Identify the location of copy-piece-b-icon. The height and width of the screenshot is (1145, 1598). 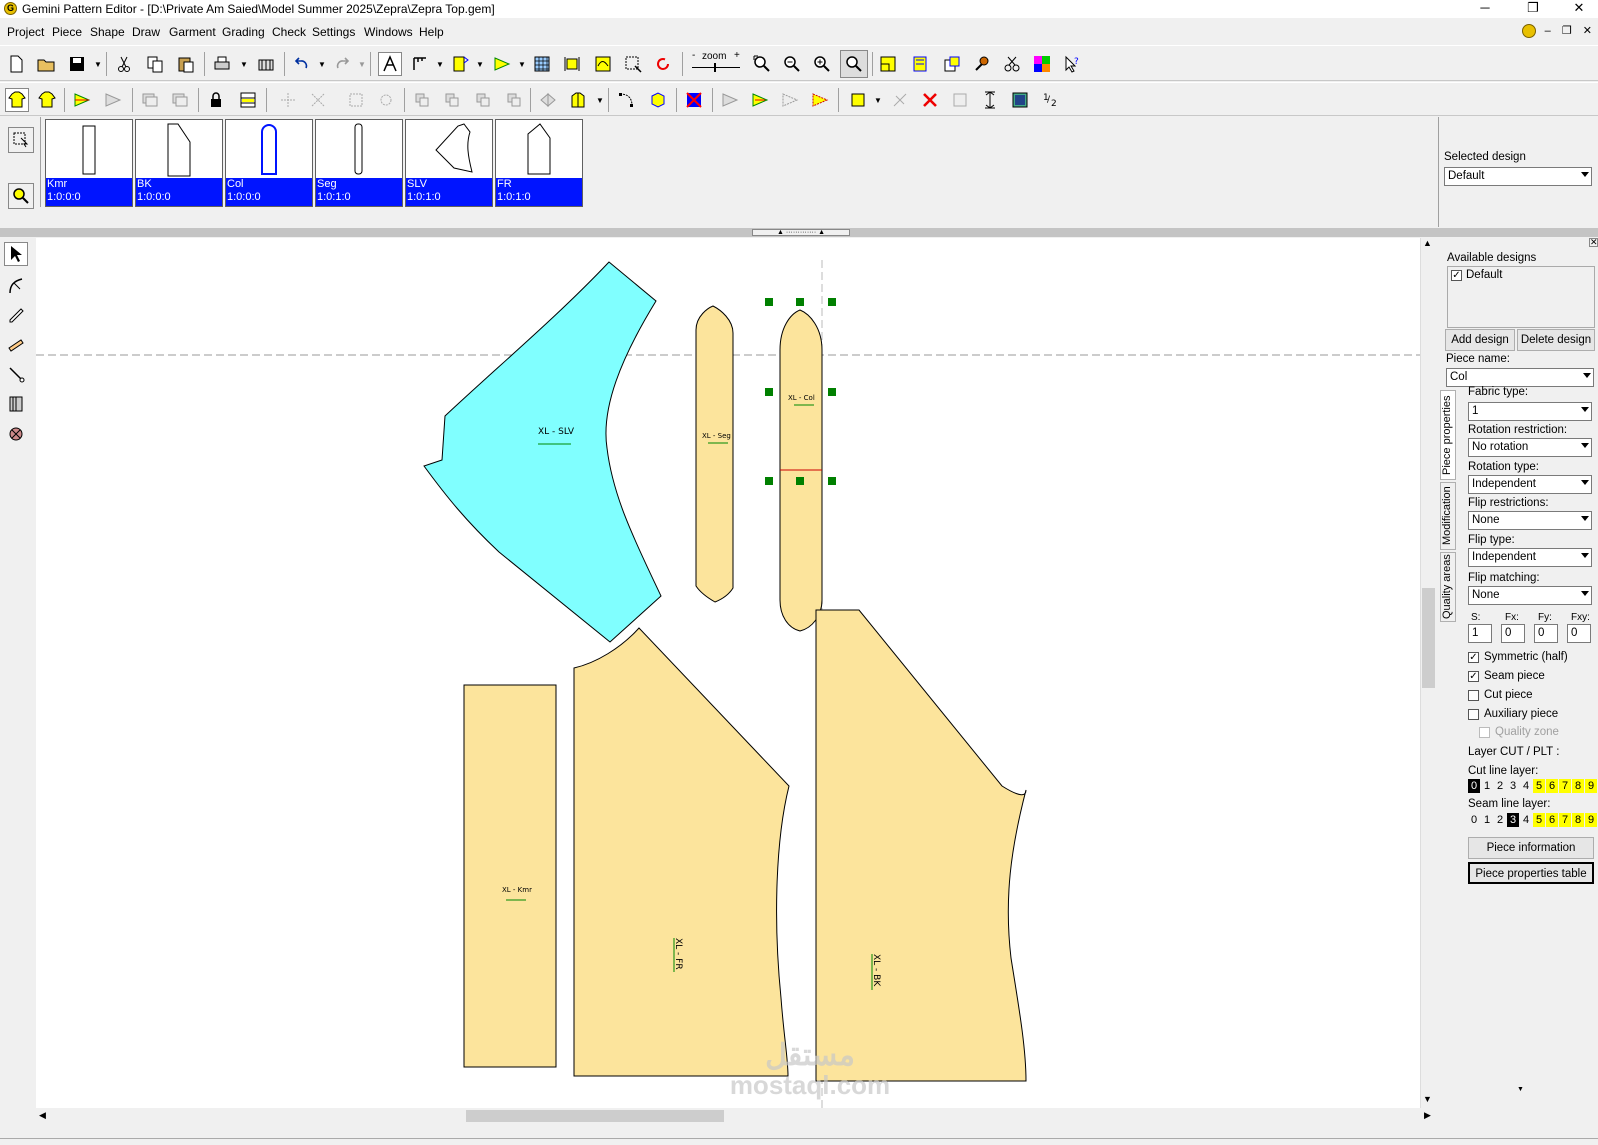
(452, 100).